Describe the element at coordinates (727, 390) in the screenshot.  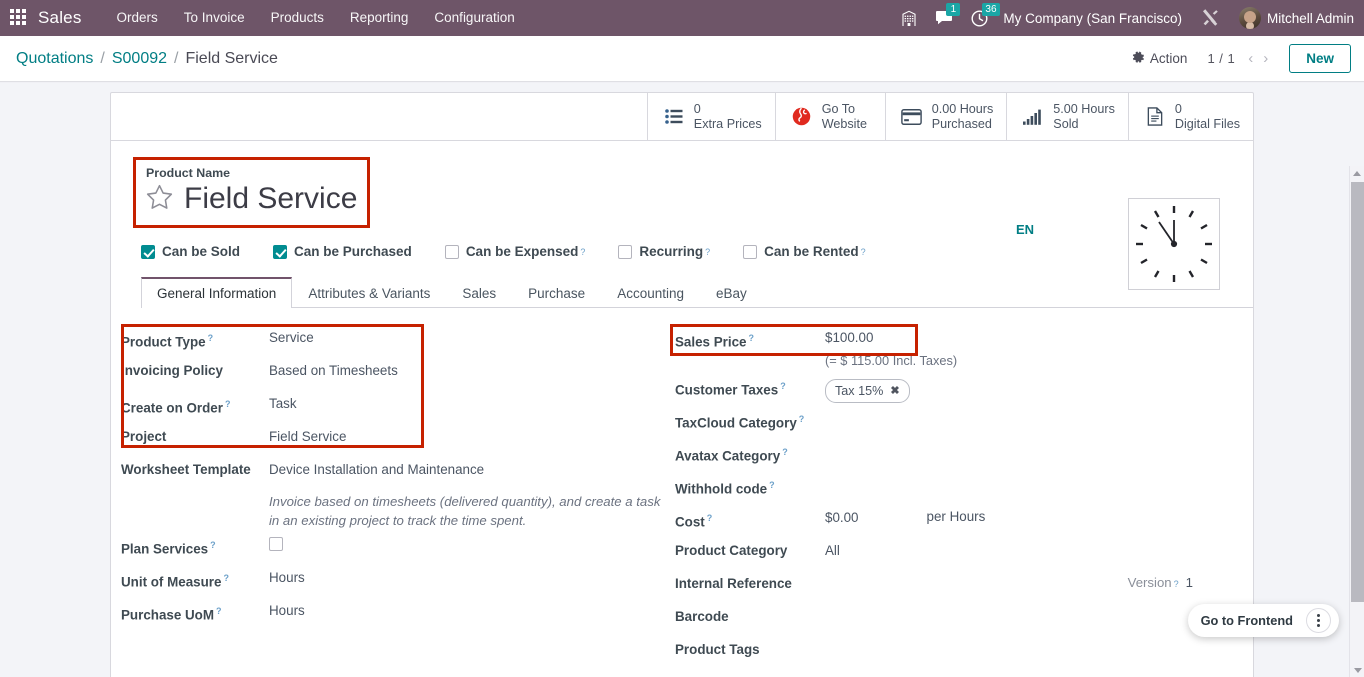
I see `label-text: Customer Taxes` at that location.